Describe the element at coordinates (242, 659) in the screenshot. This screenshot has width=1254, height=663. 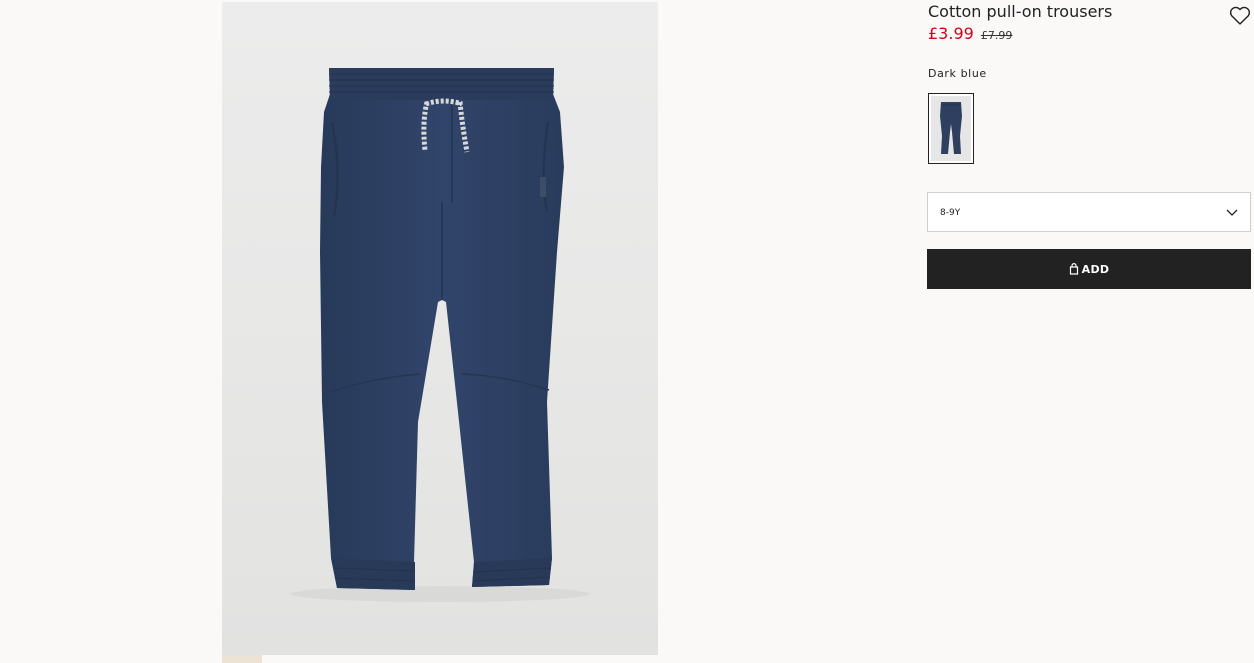
I see `image-price-badge` at that location.